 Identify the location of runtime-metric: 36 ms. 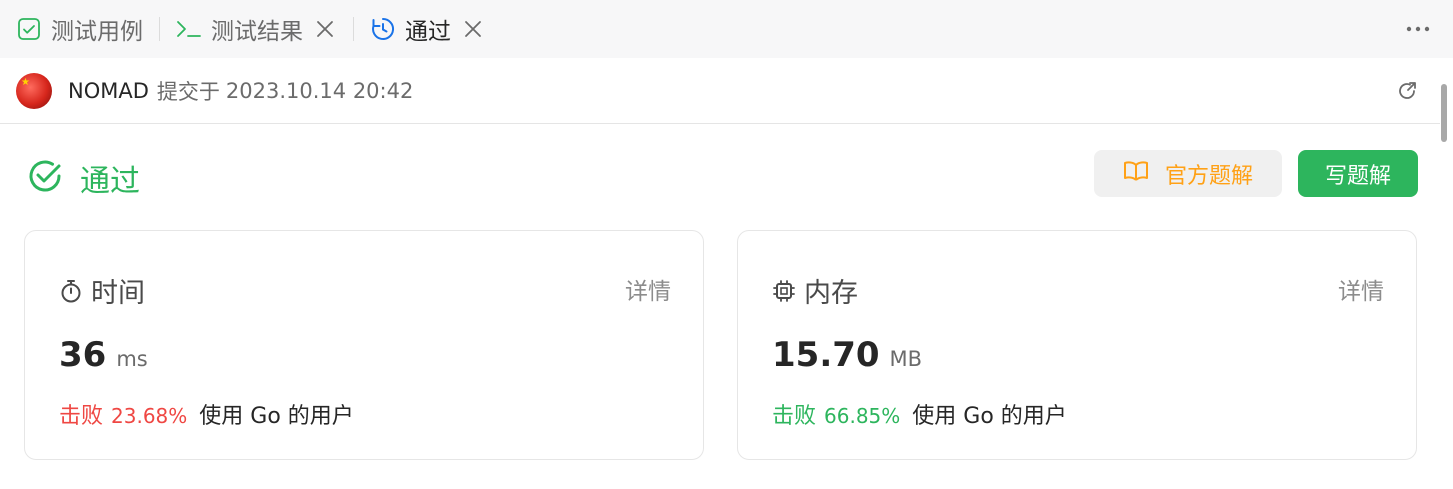
(103, 355).